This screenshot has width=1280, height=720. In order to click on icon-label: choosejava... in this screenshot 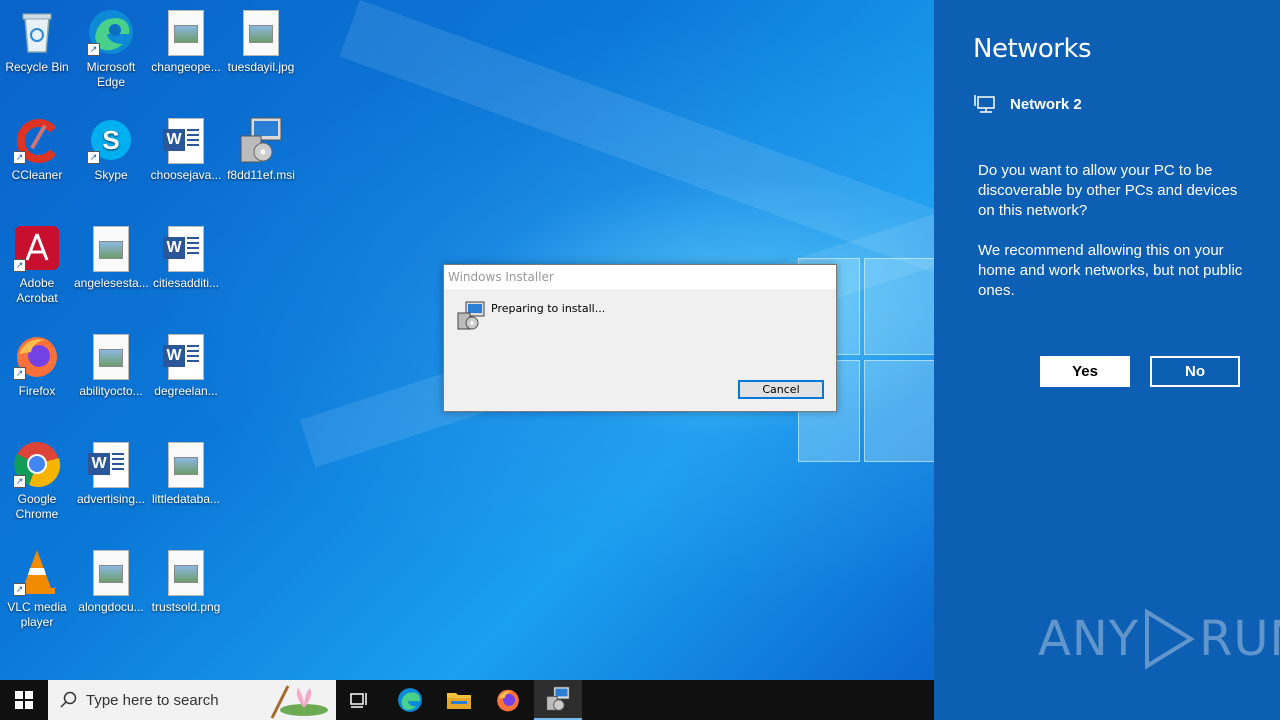, I will do `click(186, 175)`.